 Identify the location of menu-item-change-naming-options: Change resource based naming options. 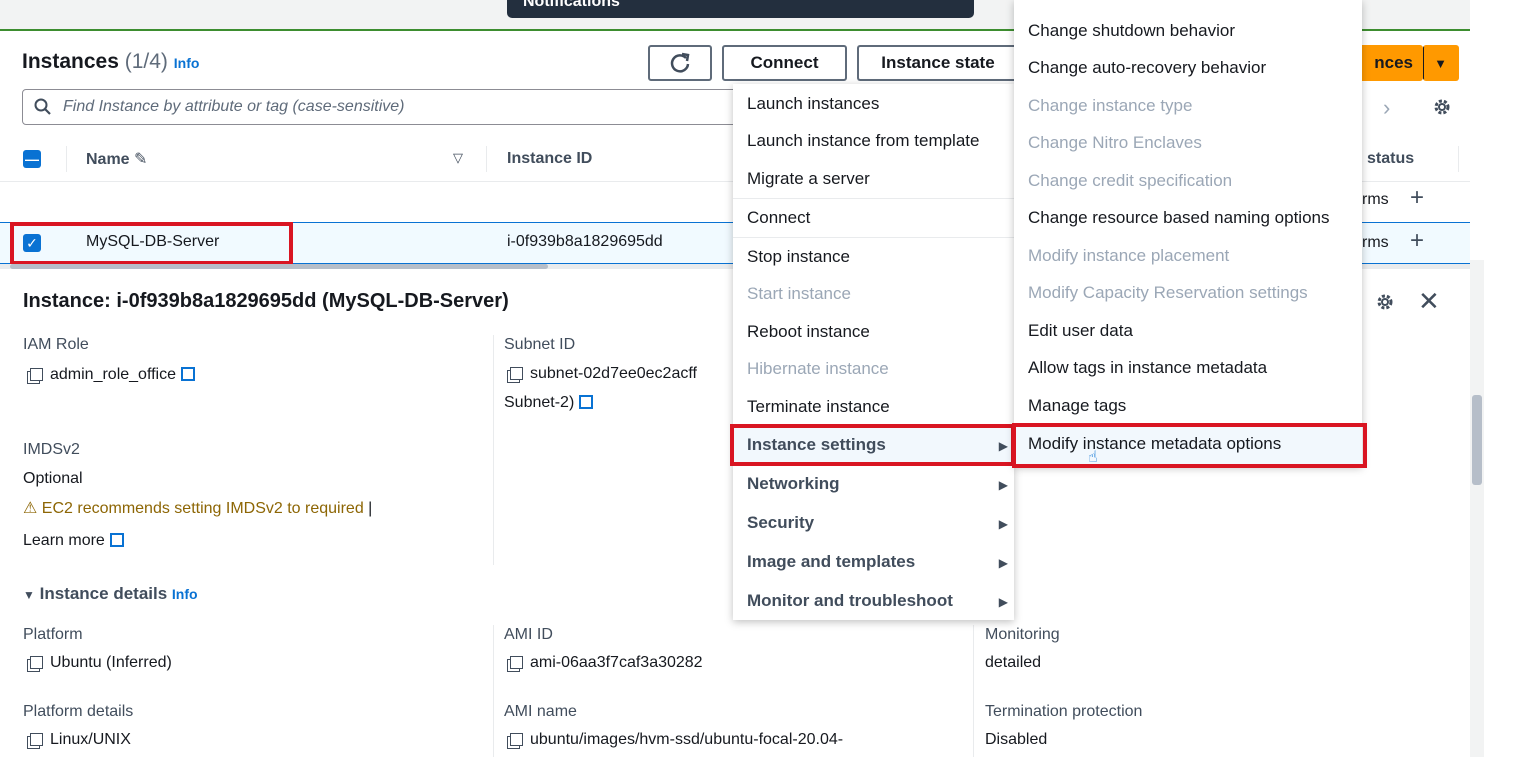
(1188, 218).